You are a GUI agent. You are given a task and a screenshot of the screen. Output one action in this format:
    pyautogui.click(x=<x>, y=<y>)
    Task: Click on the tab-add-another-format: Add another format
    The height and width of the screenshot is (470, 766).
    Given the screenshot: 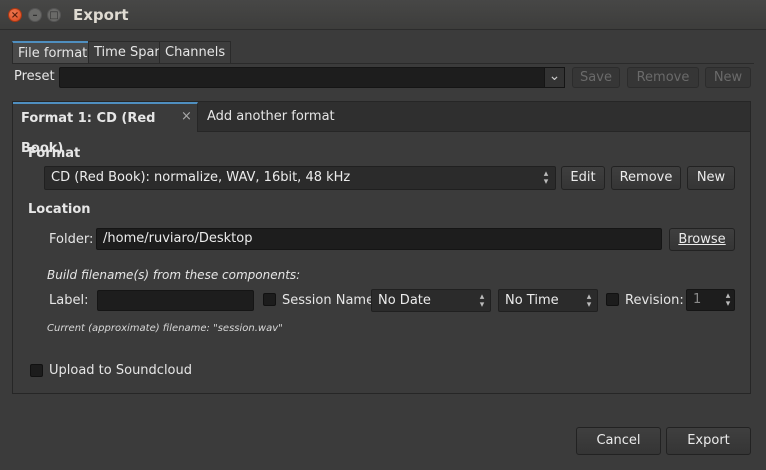 What is the action you would take?
    pyautogui.click(x=271, y=117)
    